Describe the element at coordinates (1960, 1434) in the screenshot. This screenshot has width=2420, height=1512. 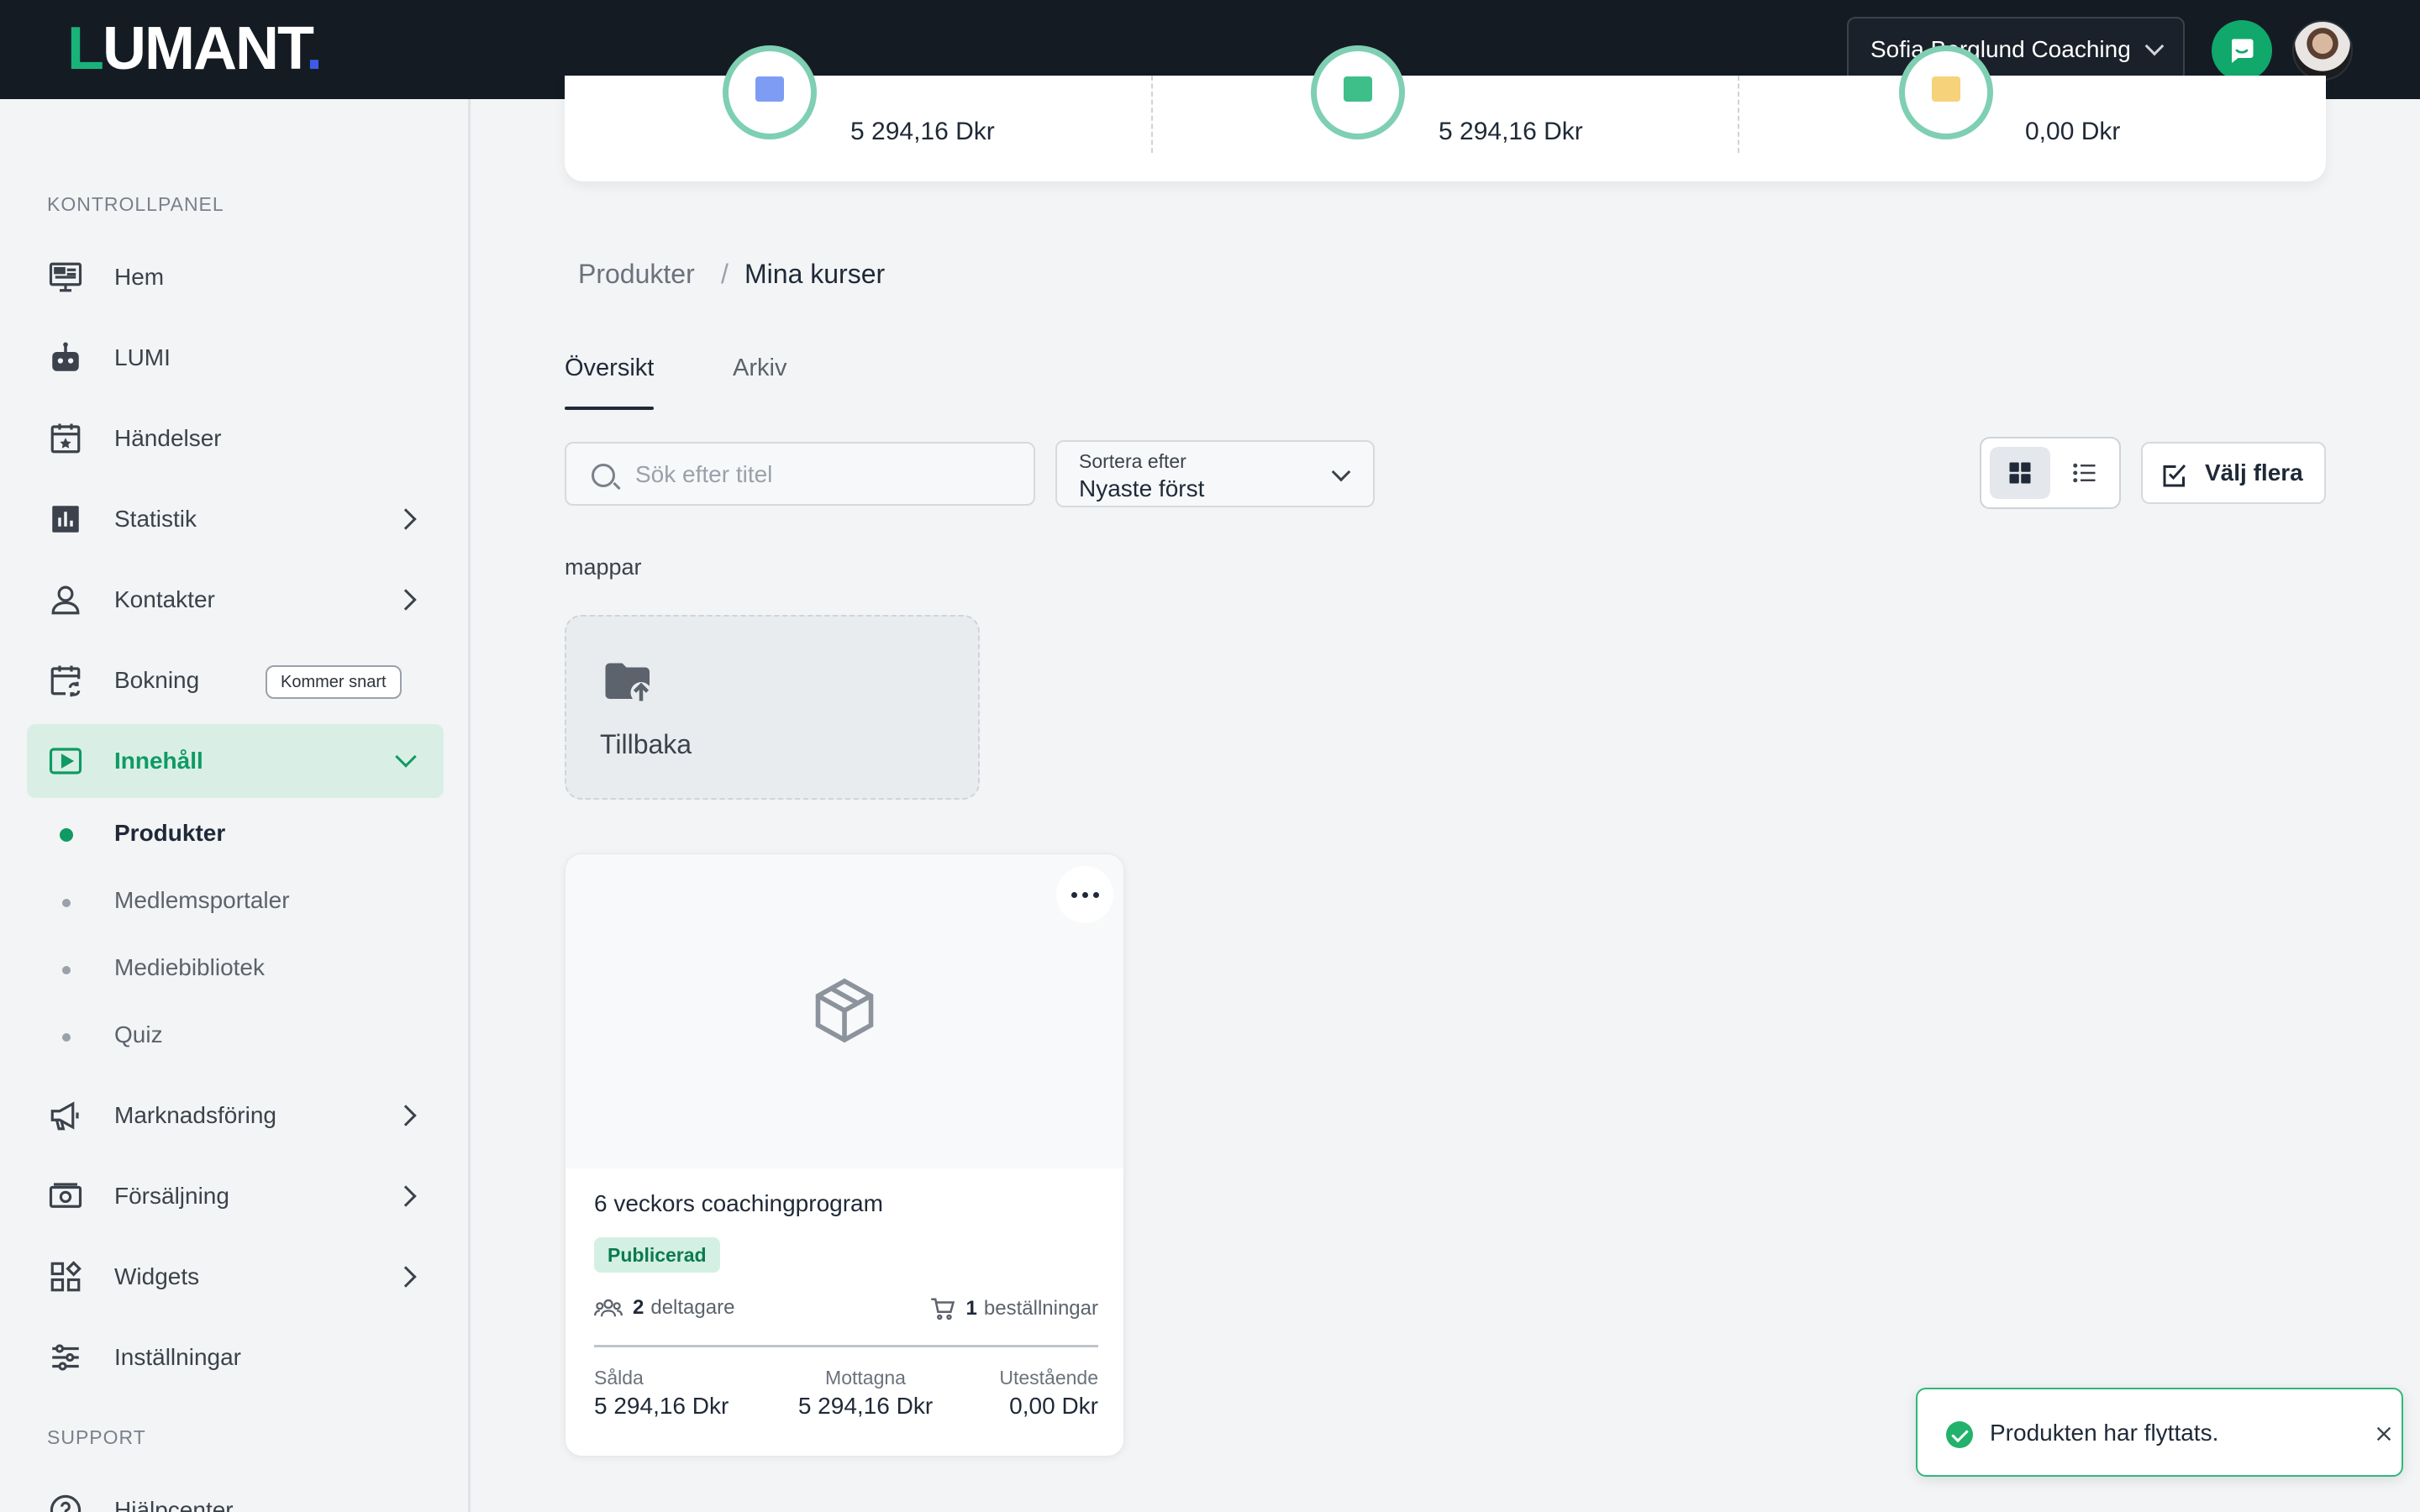
I see `check-circle-icon` at that location.